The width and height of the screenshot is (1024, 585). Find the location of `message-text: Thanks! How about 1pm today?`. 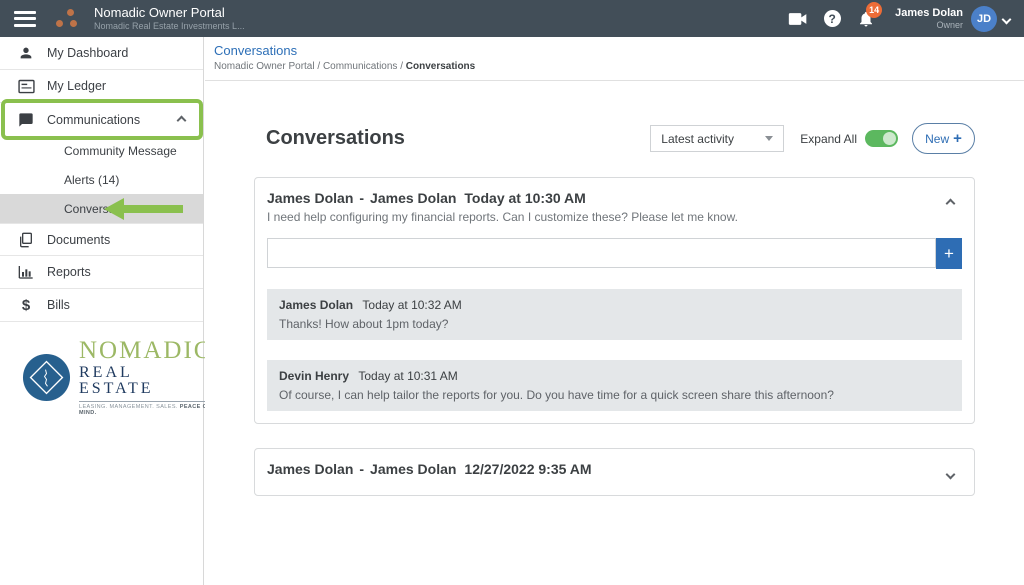

message-text: Thanks! How about 1pm today? is located at coordinates (364, 324).